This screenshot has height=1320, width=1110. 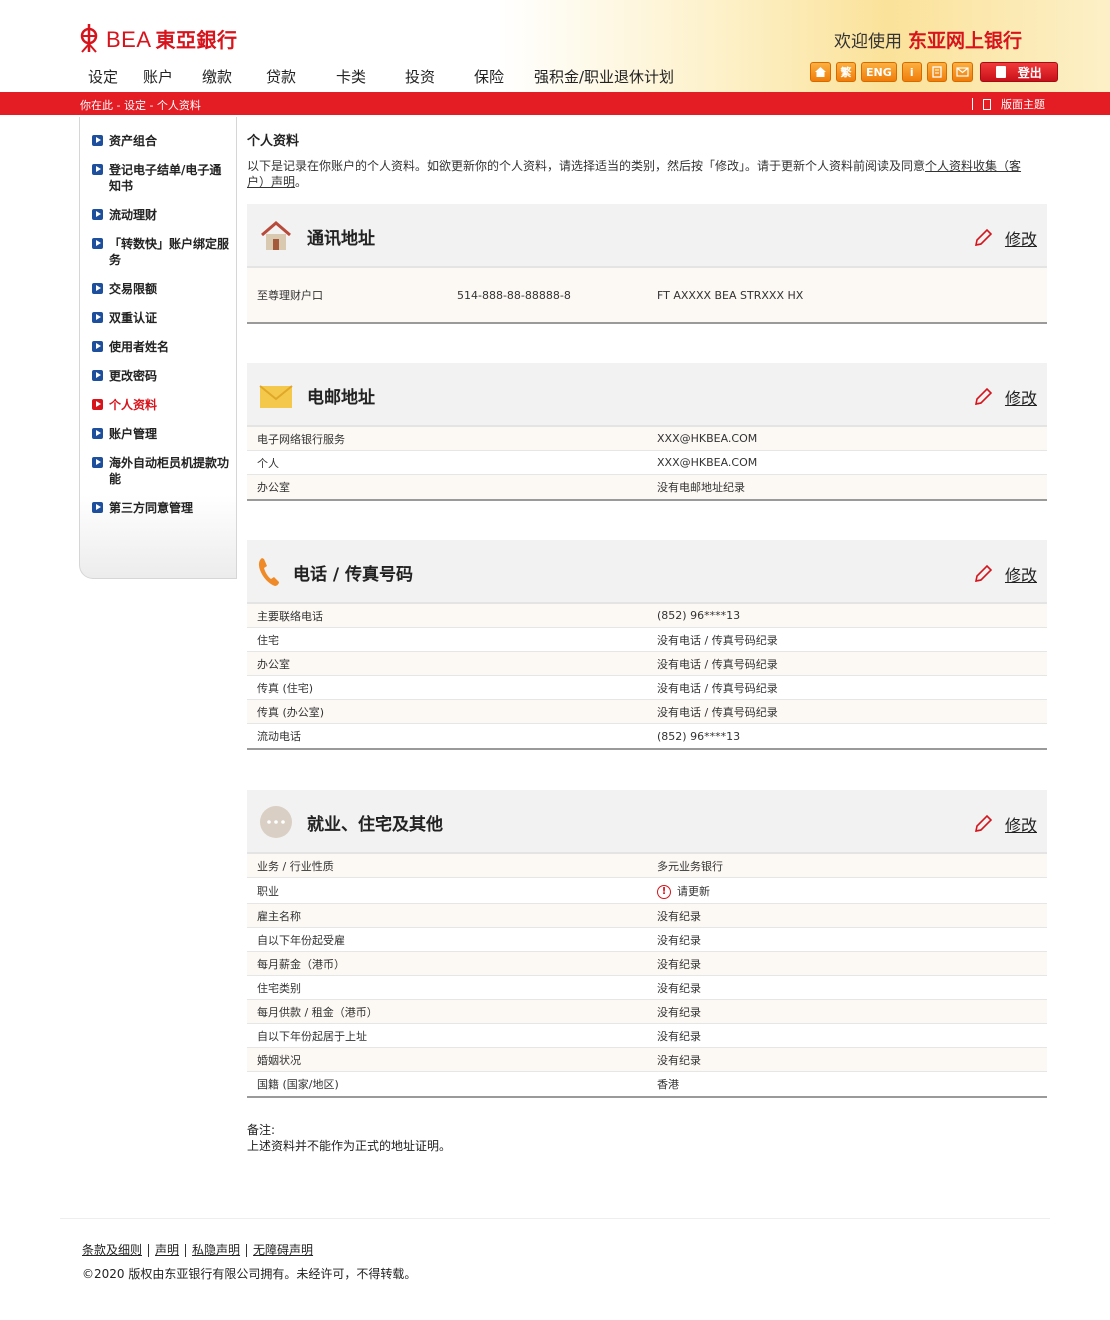 I want to click on breadcrumb-bar: 你在此 - 设定 - 个人资料 版面主题, so click(x=555, y=103).